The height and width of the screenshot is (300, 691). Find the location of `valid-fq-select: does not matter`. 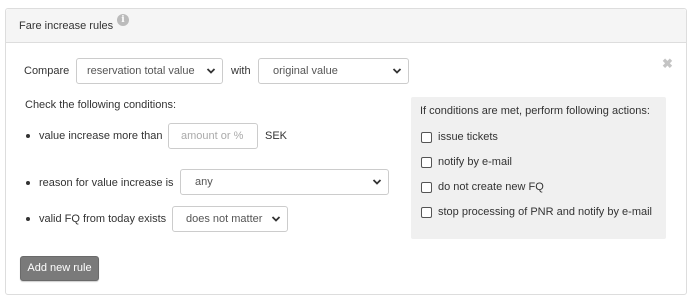

valid-fq-select: does not matter is located at coordinates (230, 219).